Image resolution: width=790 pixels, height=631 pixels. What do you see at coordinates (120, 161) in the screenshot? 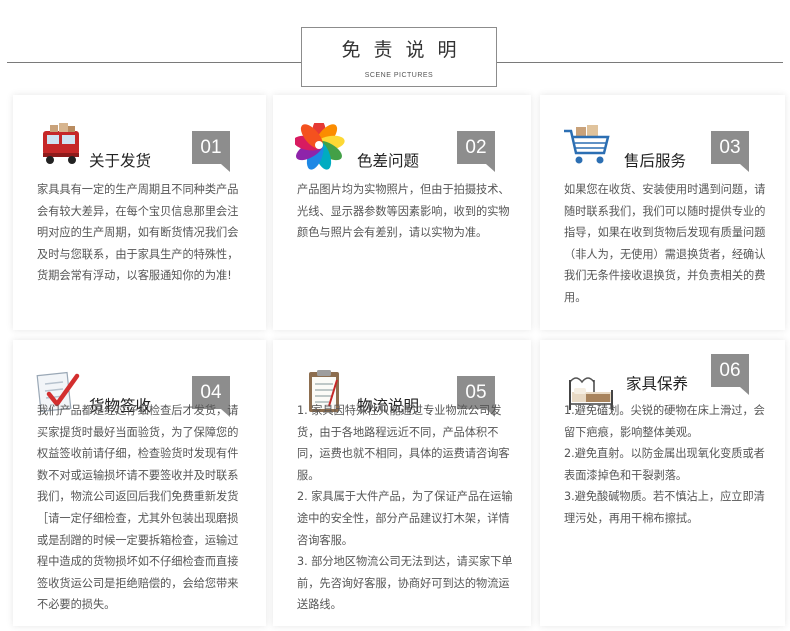
I see `card-title: 关于发货` at bounding box center [120, 161].